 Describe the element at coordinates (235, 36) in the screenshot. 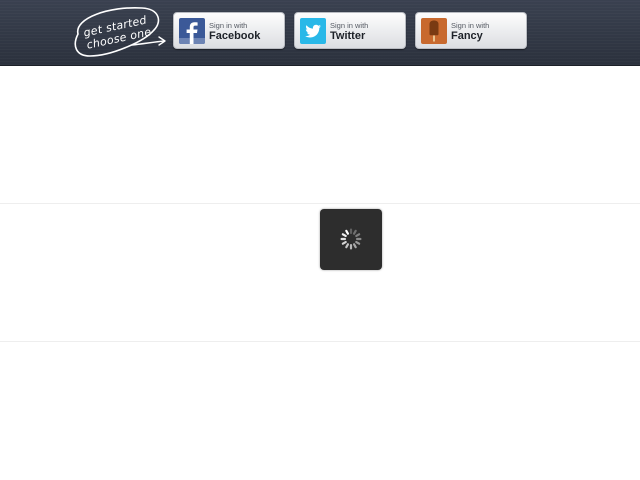

I see `facebook-button-label: Facebook` at that location.